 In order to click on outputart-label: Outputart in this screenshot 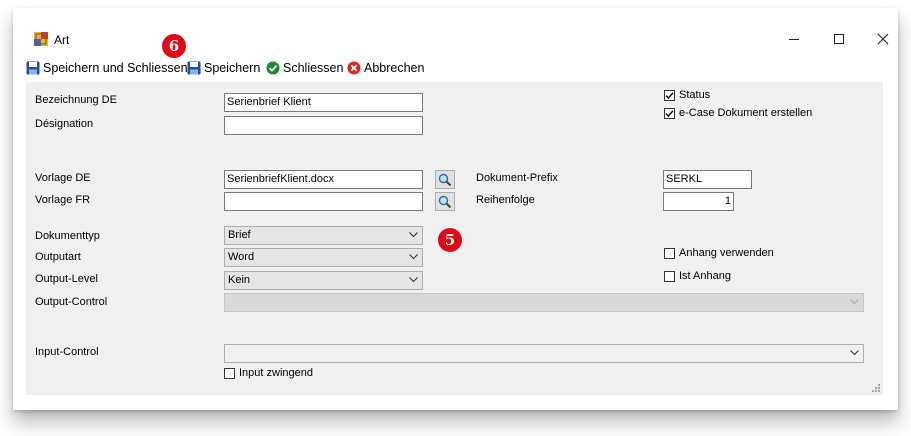, I will do `click(58, 257)`.